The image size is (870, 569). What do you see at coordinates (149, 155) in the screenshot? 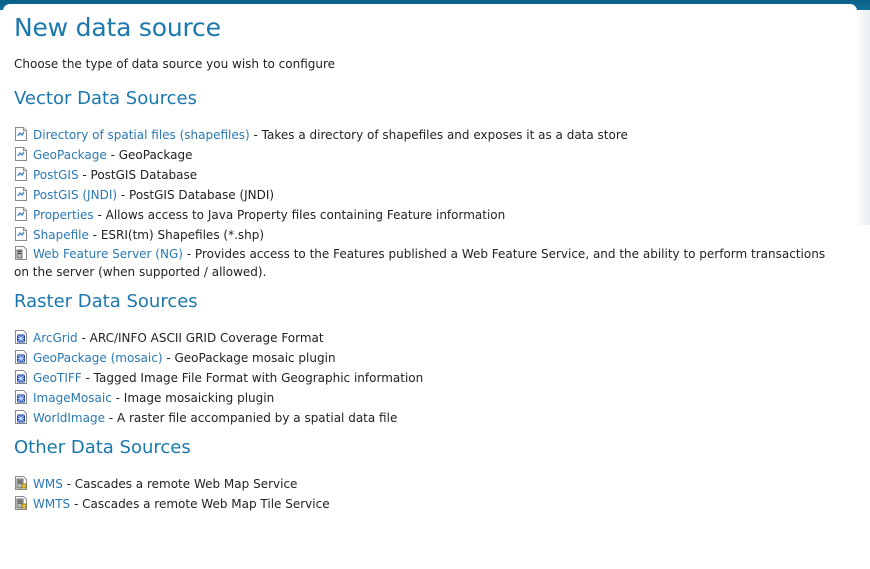
I see `datasource-description: - GeoPackage` at bounding box center [149, 155].